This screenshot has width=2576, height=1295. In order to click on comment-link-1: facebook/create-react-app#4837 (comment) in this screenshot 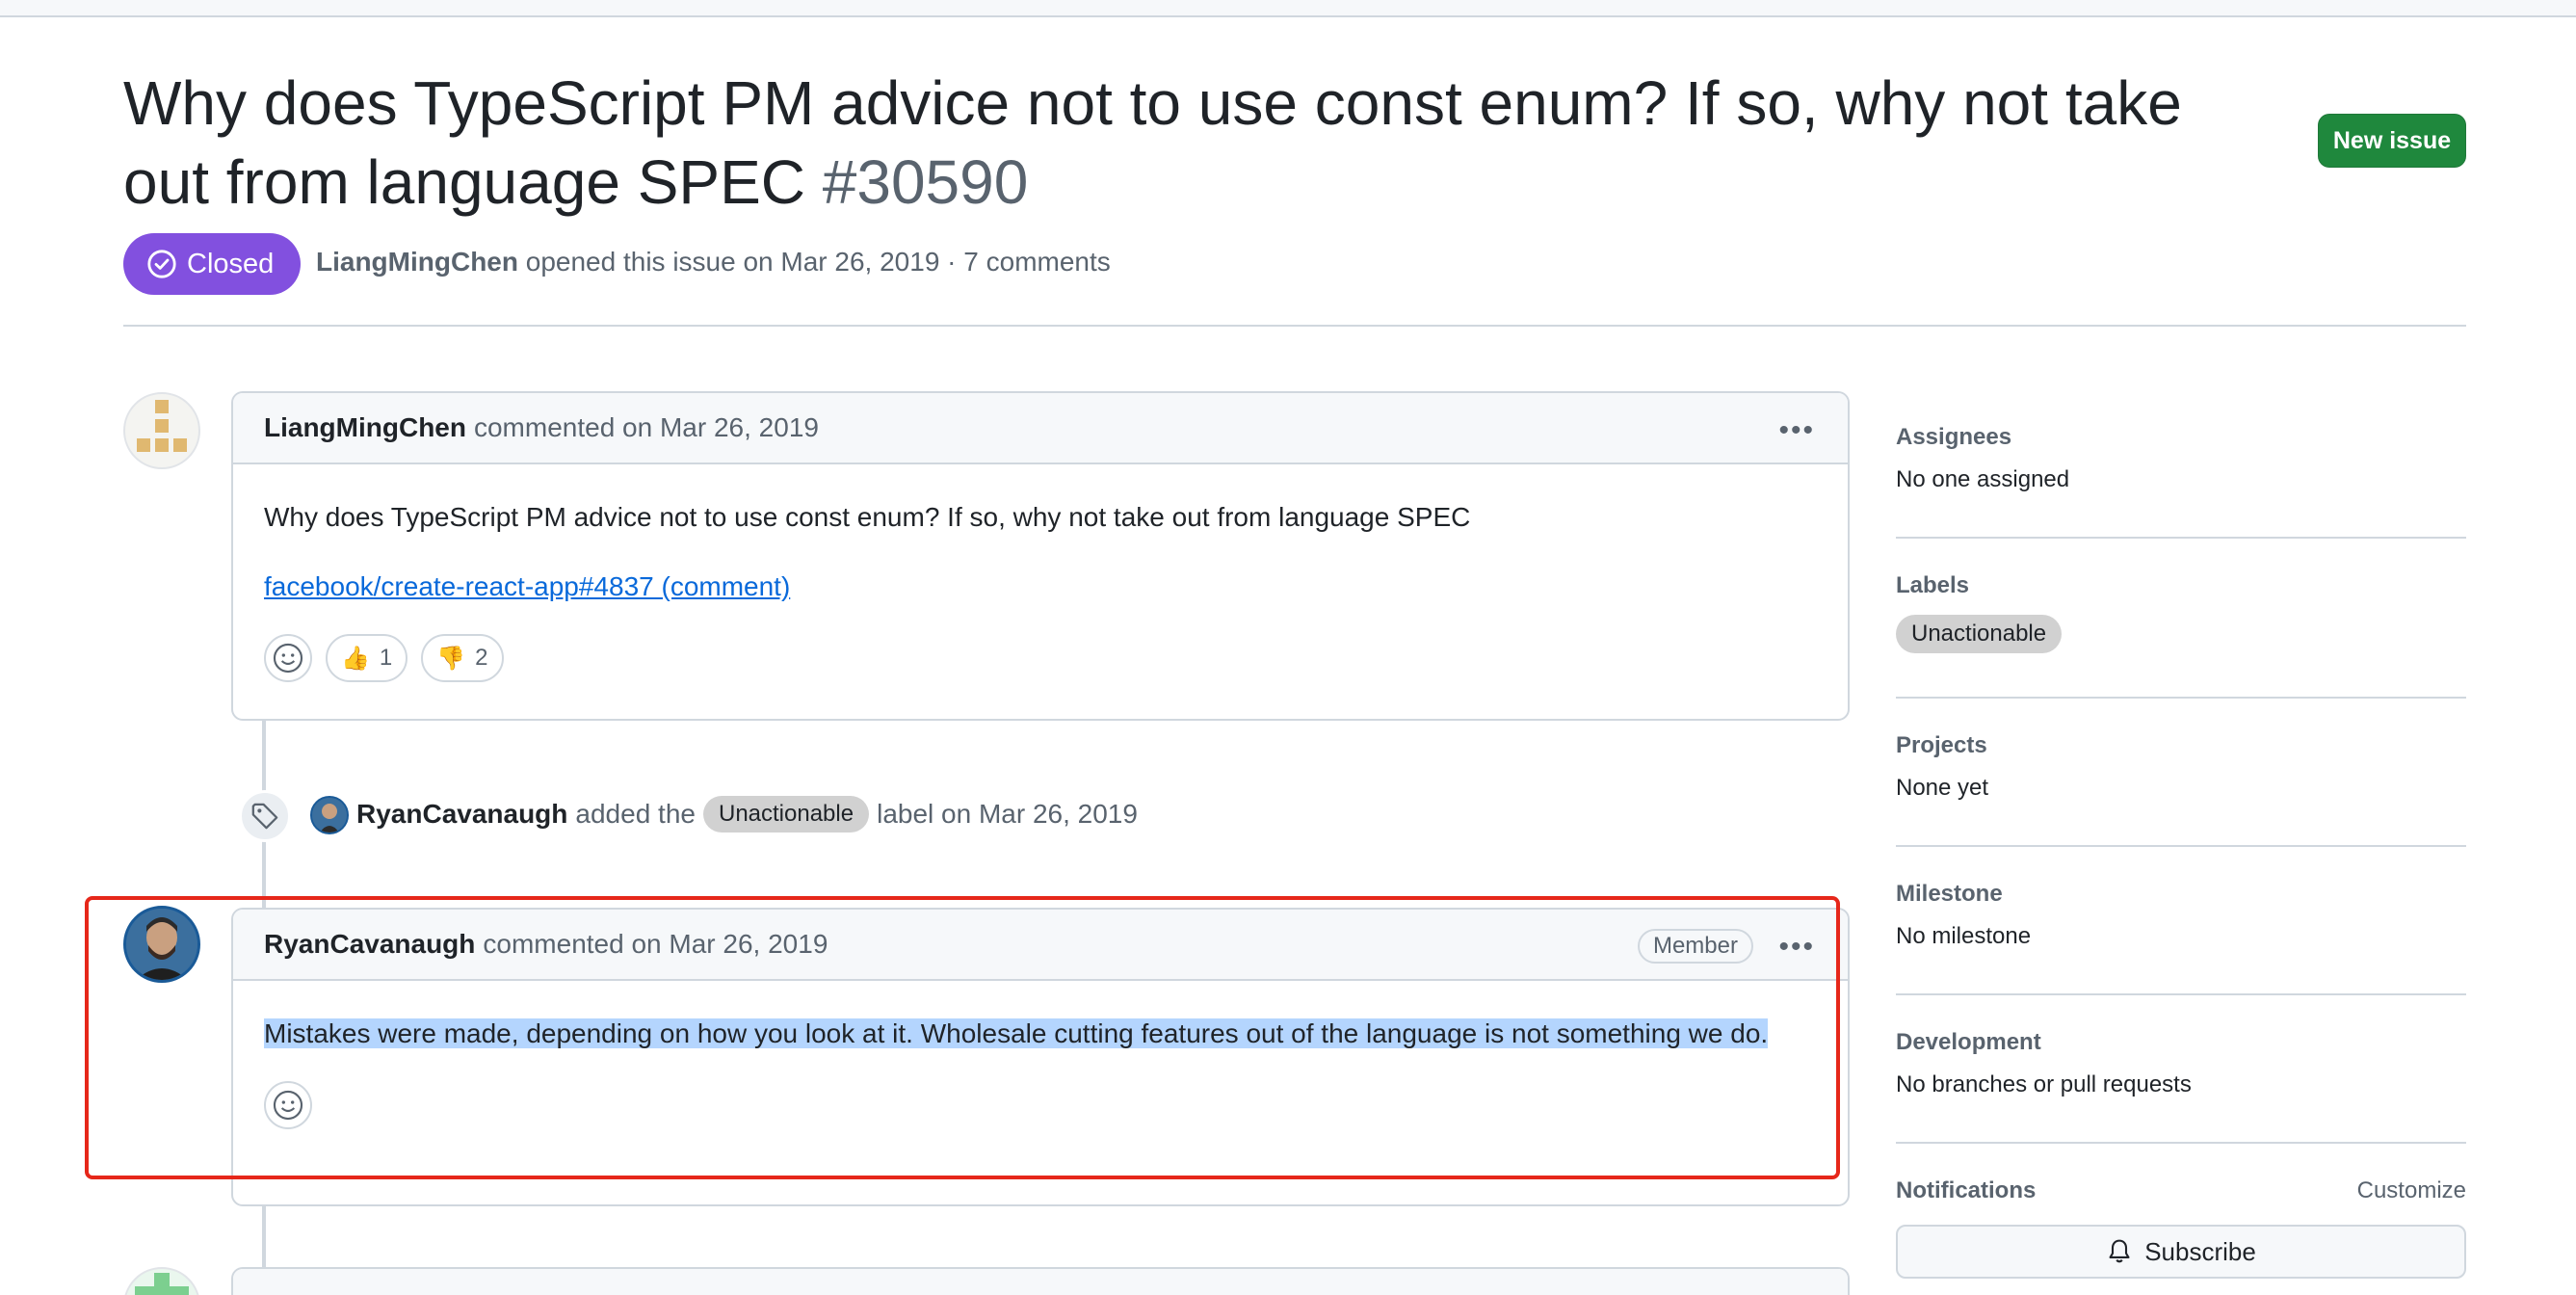, I will do `click(527, 587)`.